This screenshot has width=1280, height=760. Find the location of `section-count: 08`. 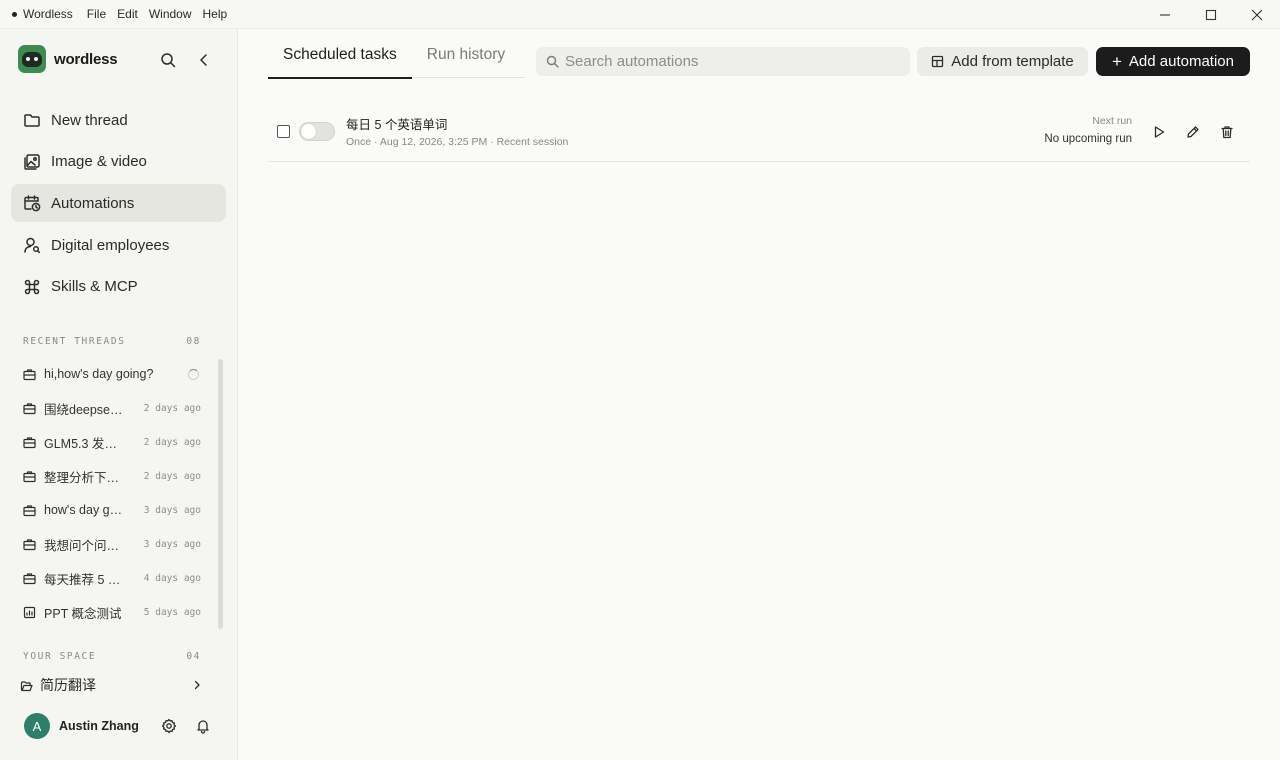

section-count: 08 is located at coordinates (193, 341).